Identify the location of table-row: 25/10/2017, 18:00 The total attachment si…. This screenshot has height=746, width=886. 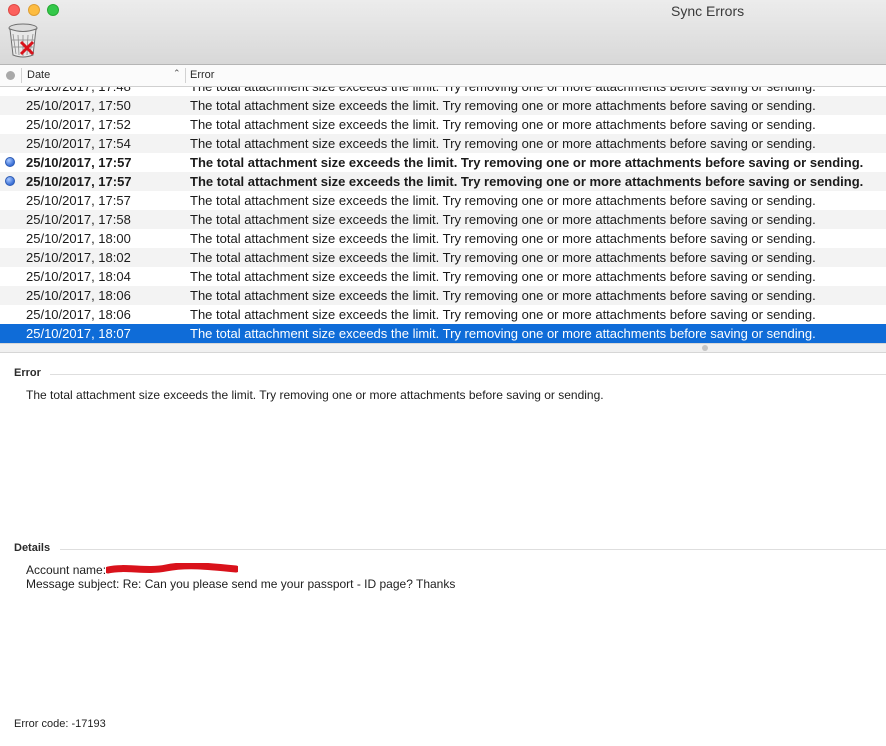
(443, 238).